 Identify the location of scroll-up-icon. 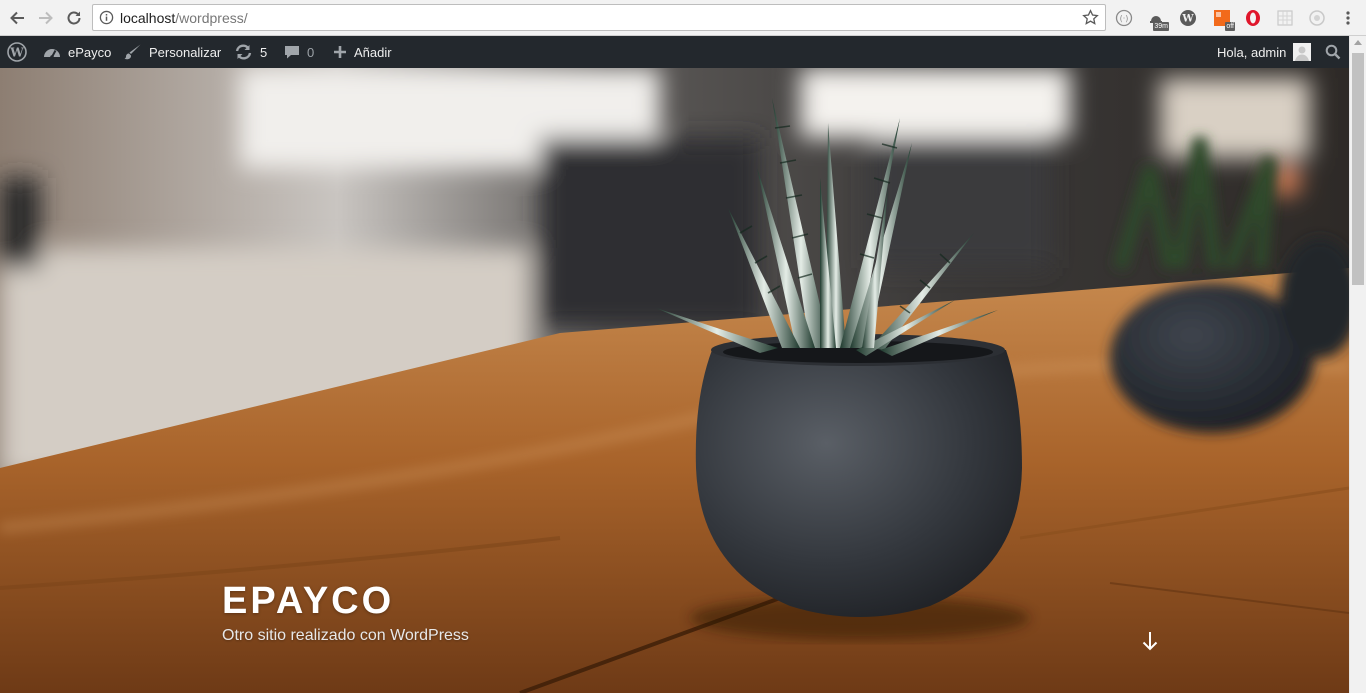
(1358, 42).